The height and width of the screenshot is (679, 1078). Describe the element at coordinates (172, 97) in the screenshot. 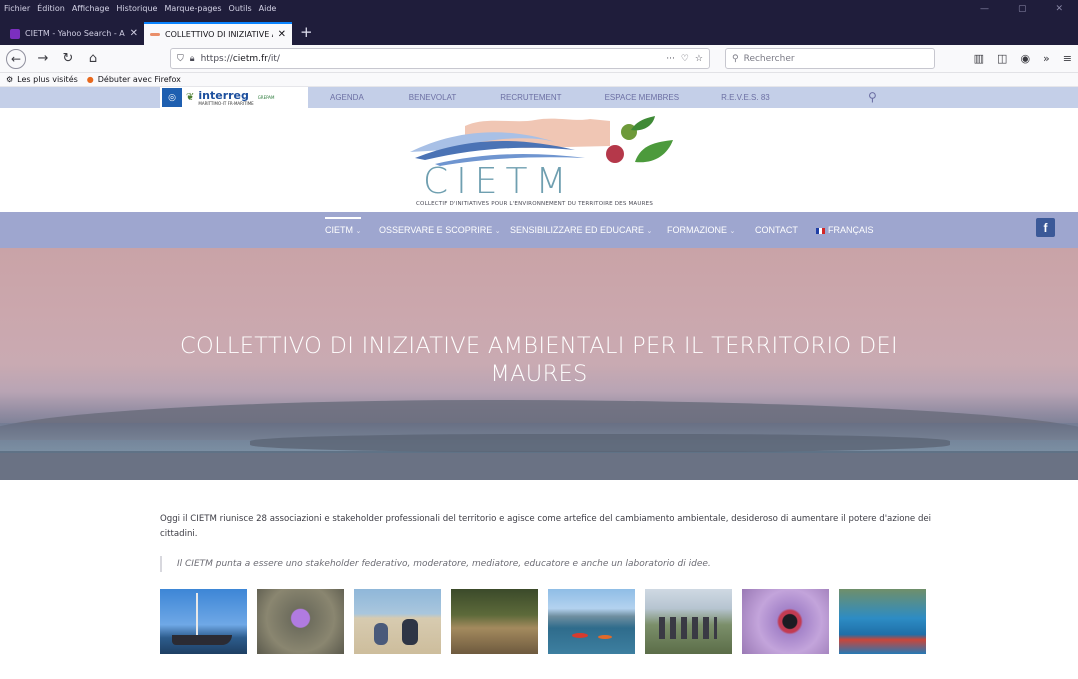

I see `eu-logo-icon: ◎` at that location.